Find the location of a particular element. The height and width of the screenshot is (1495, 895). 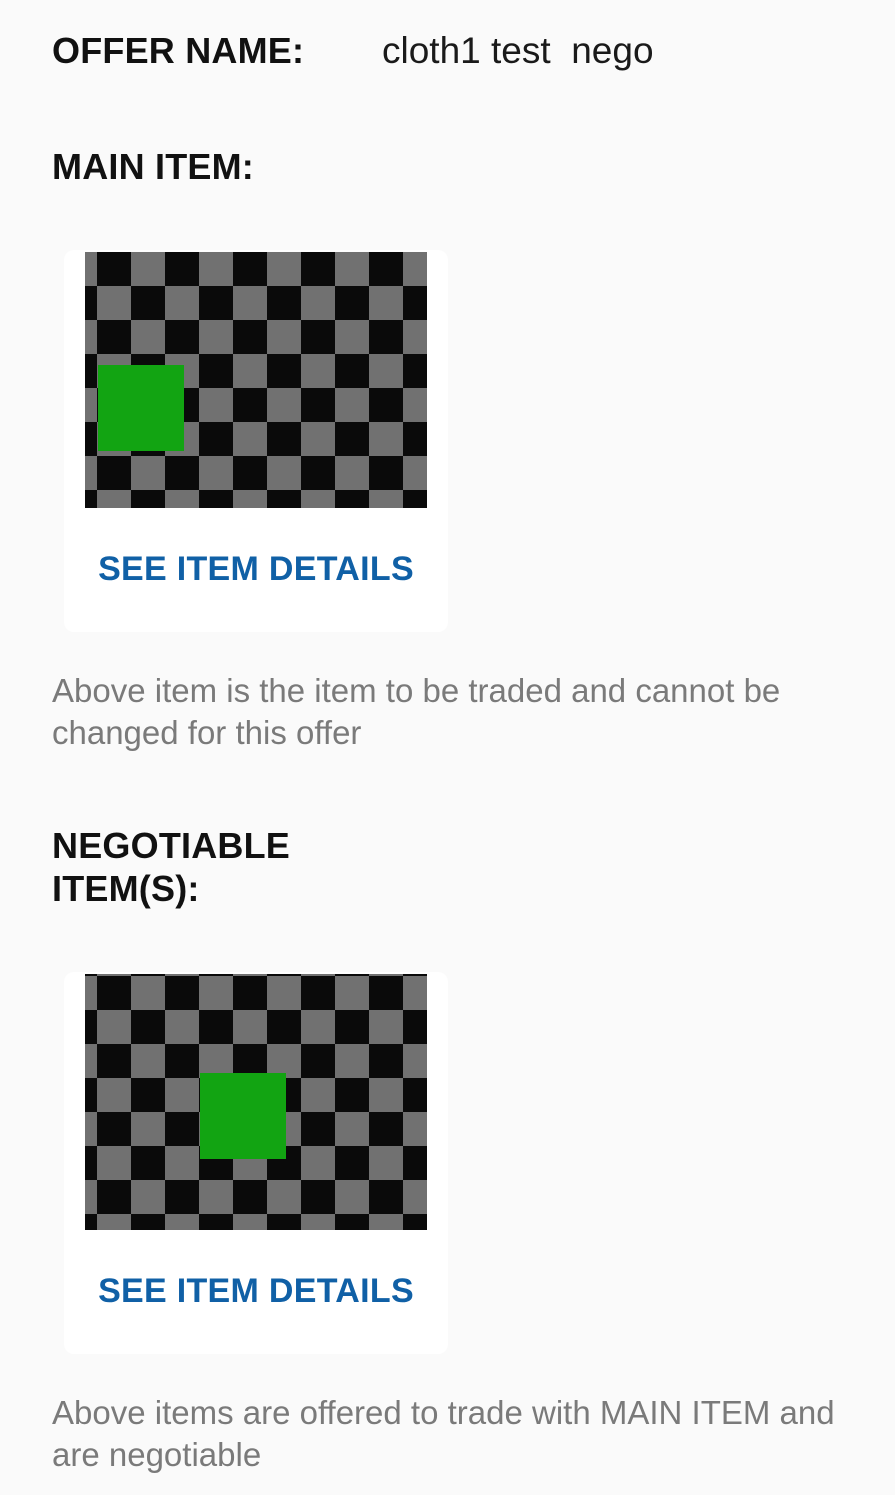

main-item-heading: MAIN ITEM: is located at coordinates (153, 166).